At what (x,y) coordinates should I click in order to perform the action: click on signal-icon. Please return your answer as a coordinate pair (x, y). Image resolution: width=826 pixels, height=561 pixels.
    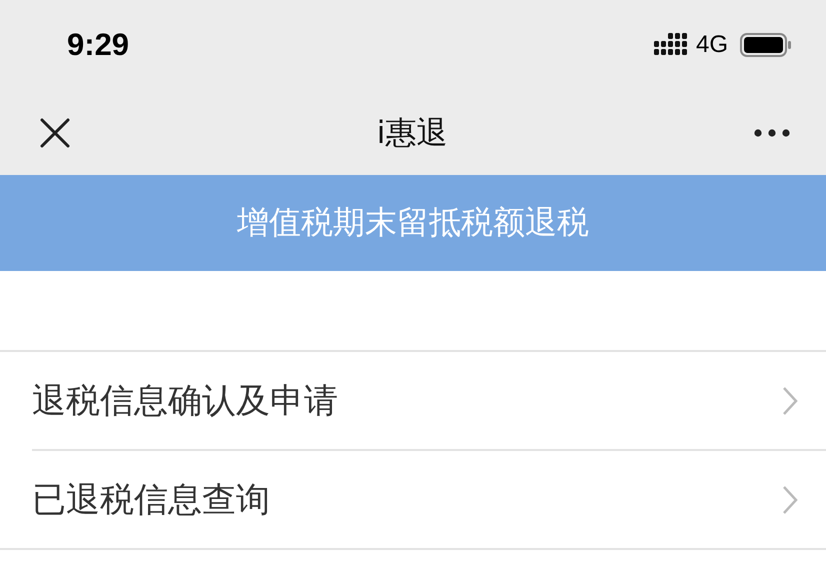
    Looking at the image, I should click on (671, 45).